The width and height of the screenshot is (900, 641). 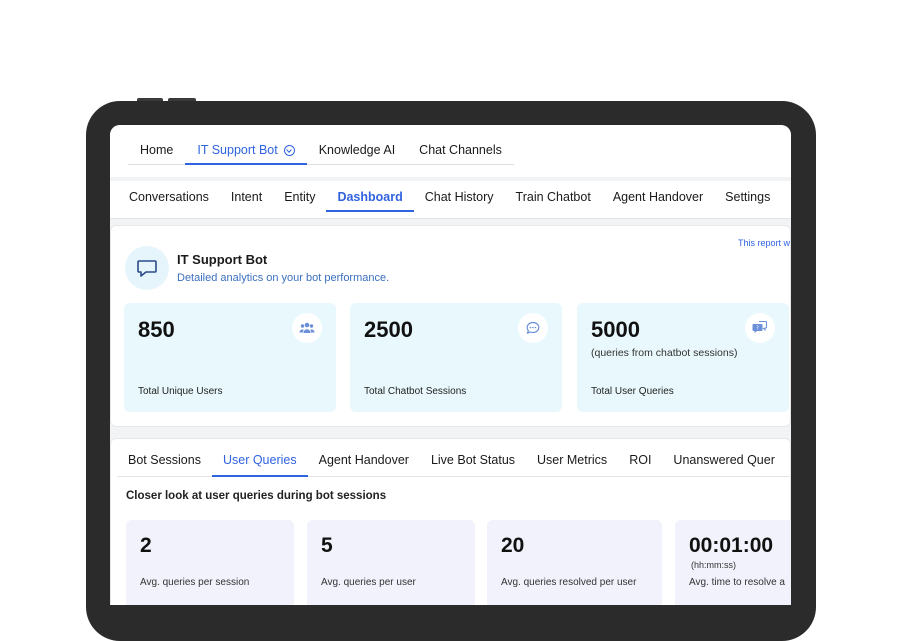 What do you see at coordinates (222, 259) in the screenshot?
I see `bot-name: IT Support Bot` at bounding box center [222, 259].